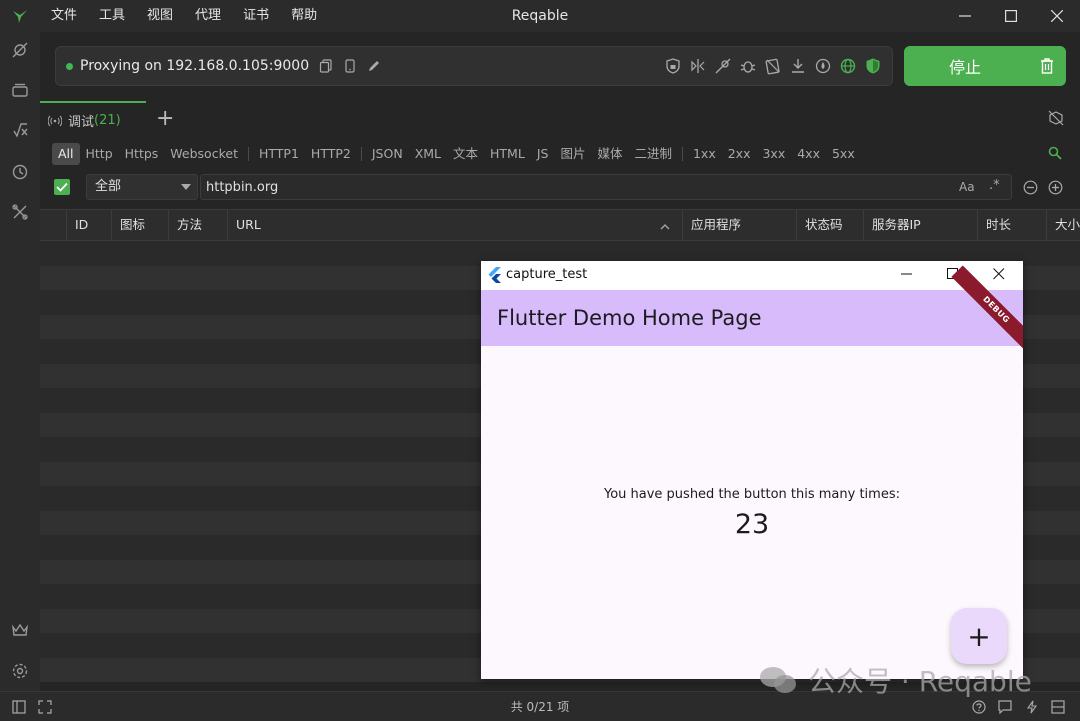 Image resolution: width=1080 pixels, height=721 pixels. What do you see at coordinates (186, 187) in the screenshot?
I see `chevron-down-icon` at bounding box center [186, 187].